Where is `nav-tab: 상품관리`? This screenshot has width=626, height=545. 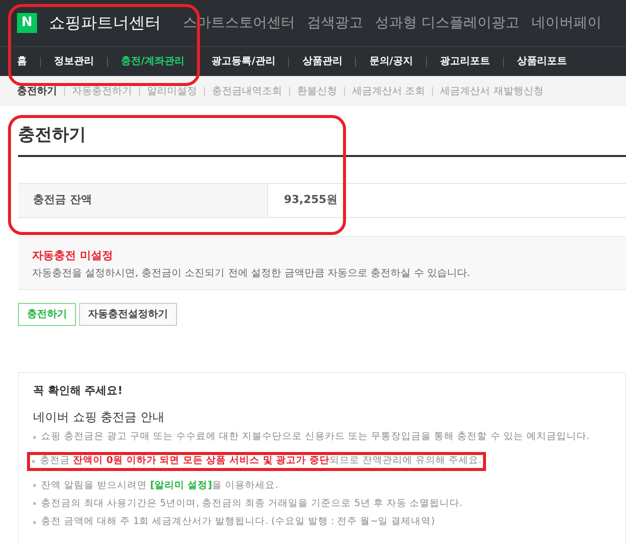
nav-tab: 상품관리 is located at coordinates (322, 61).